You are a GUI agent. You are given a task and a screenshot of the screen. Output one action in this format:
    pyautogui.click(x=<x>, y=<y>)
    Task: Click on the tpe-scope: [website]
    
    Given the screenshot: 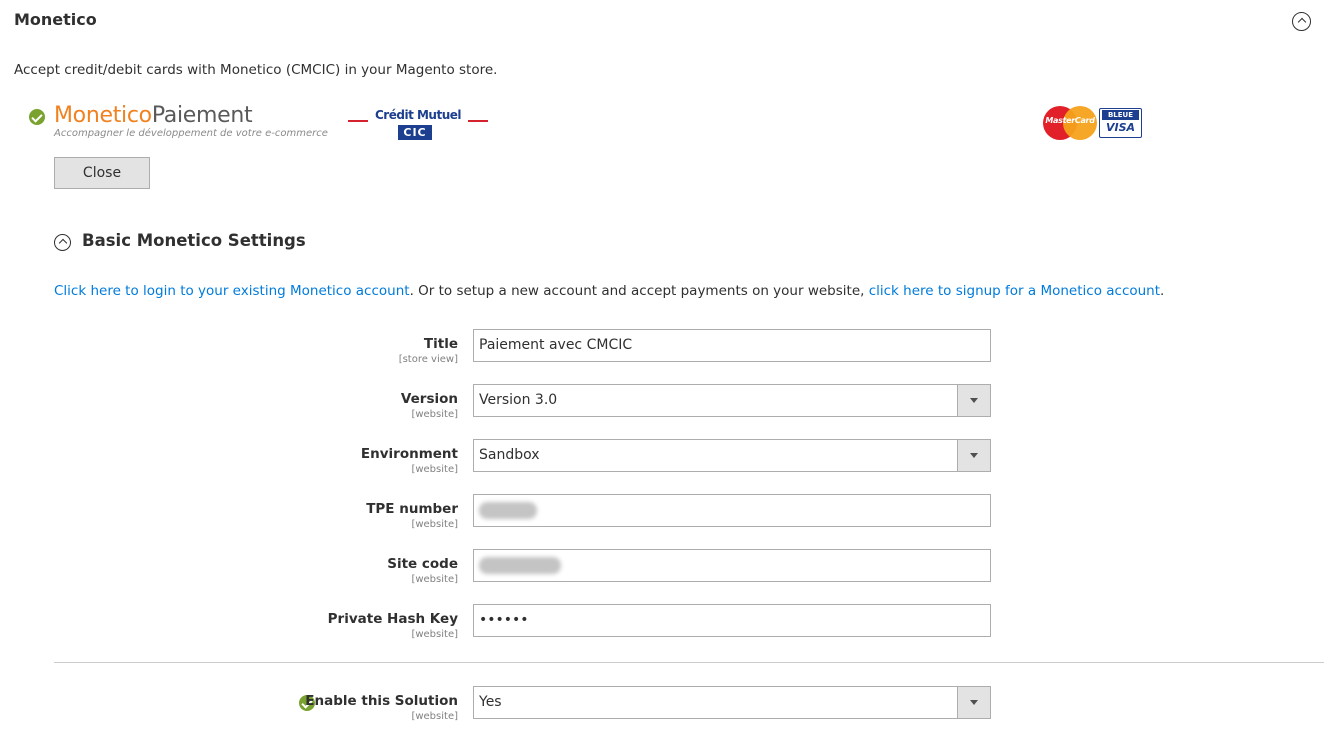 What is the action you would take?
    pyautogui.click(x=434, y=524)
    